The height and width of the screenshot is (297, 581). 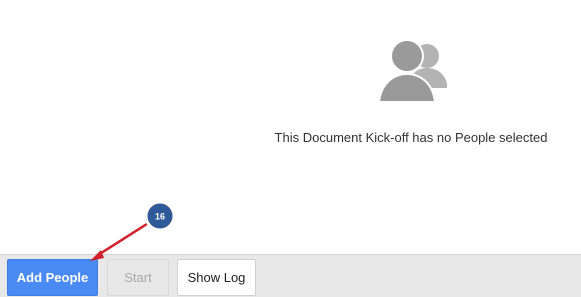 What do you see at coordinates (52, 277) in the screenshot?
I see `add-people-button: Add People` at bounding box center [52, 277].